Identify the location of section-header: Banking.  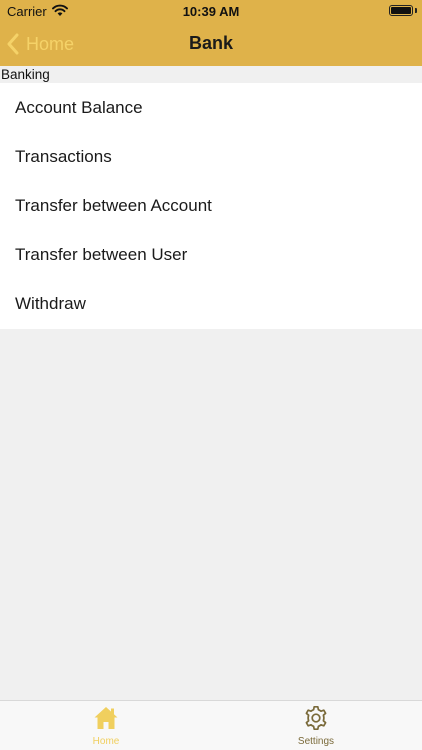
(211, 74).